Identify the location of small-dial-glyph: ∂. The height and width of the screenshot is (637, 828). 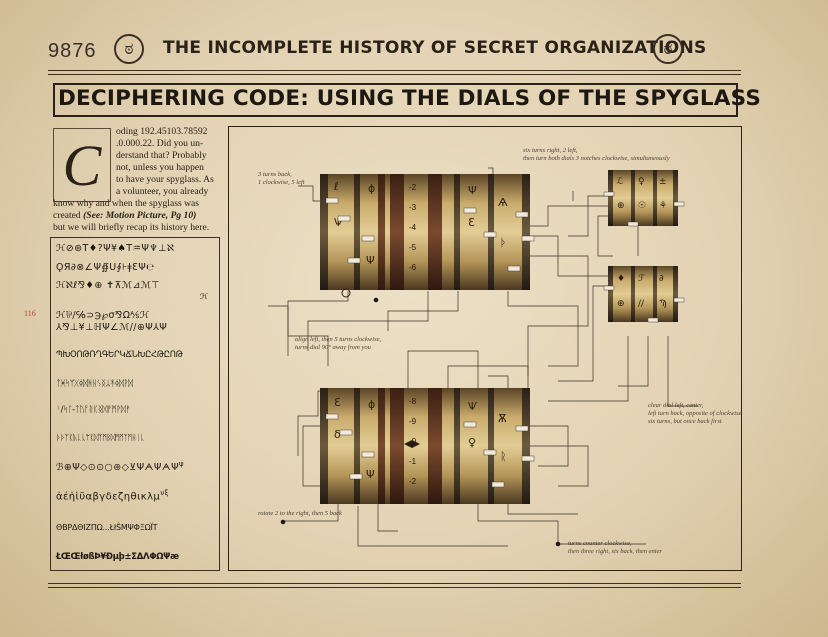
(661, 279).